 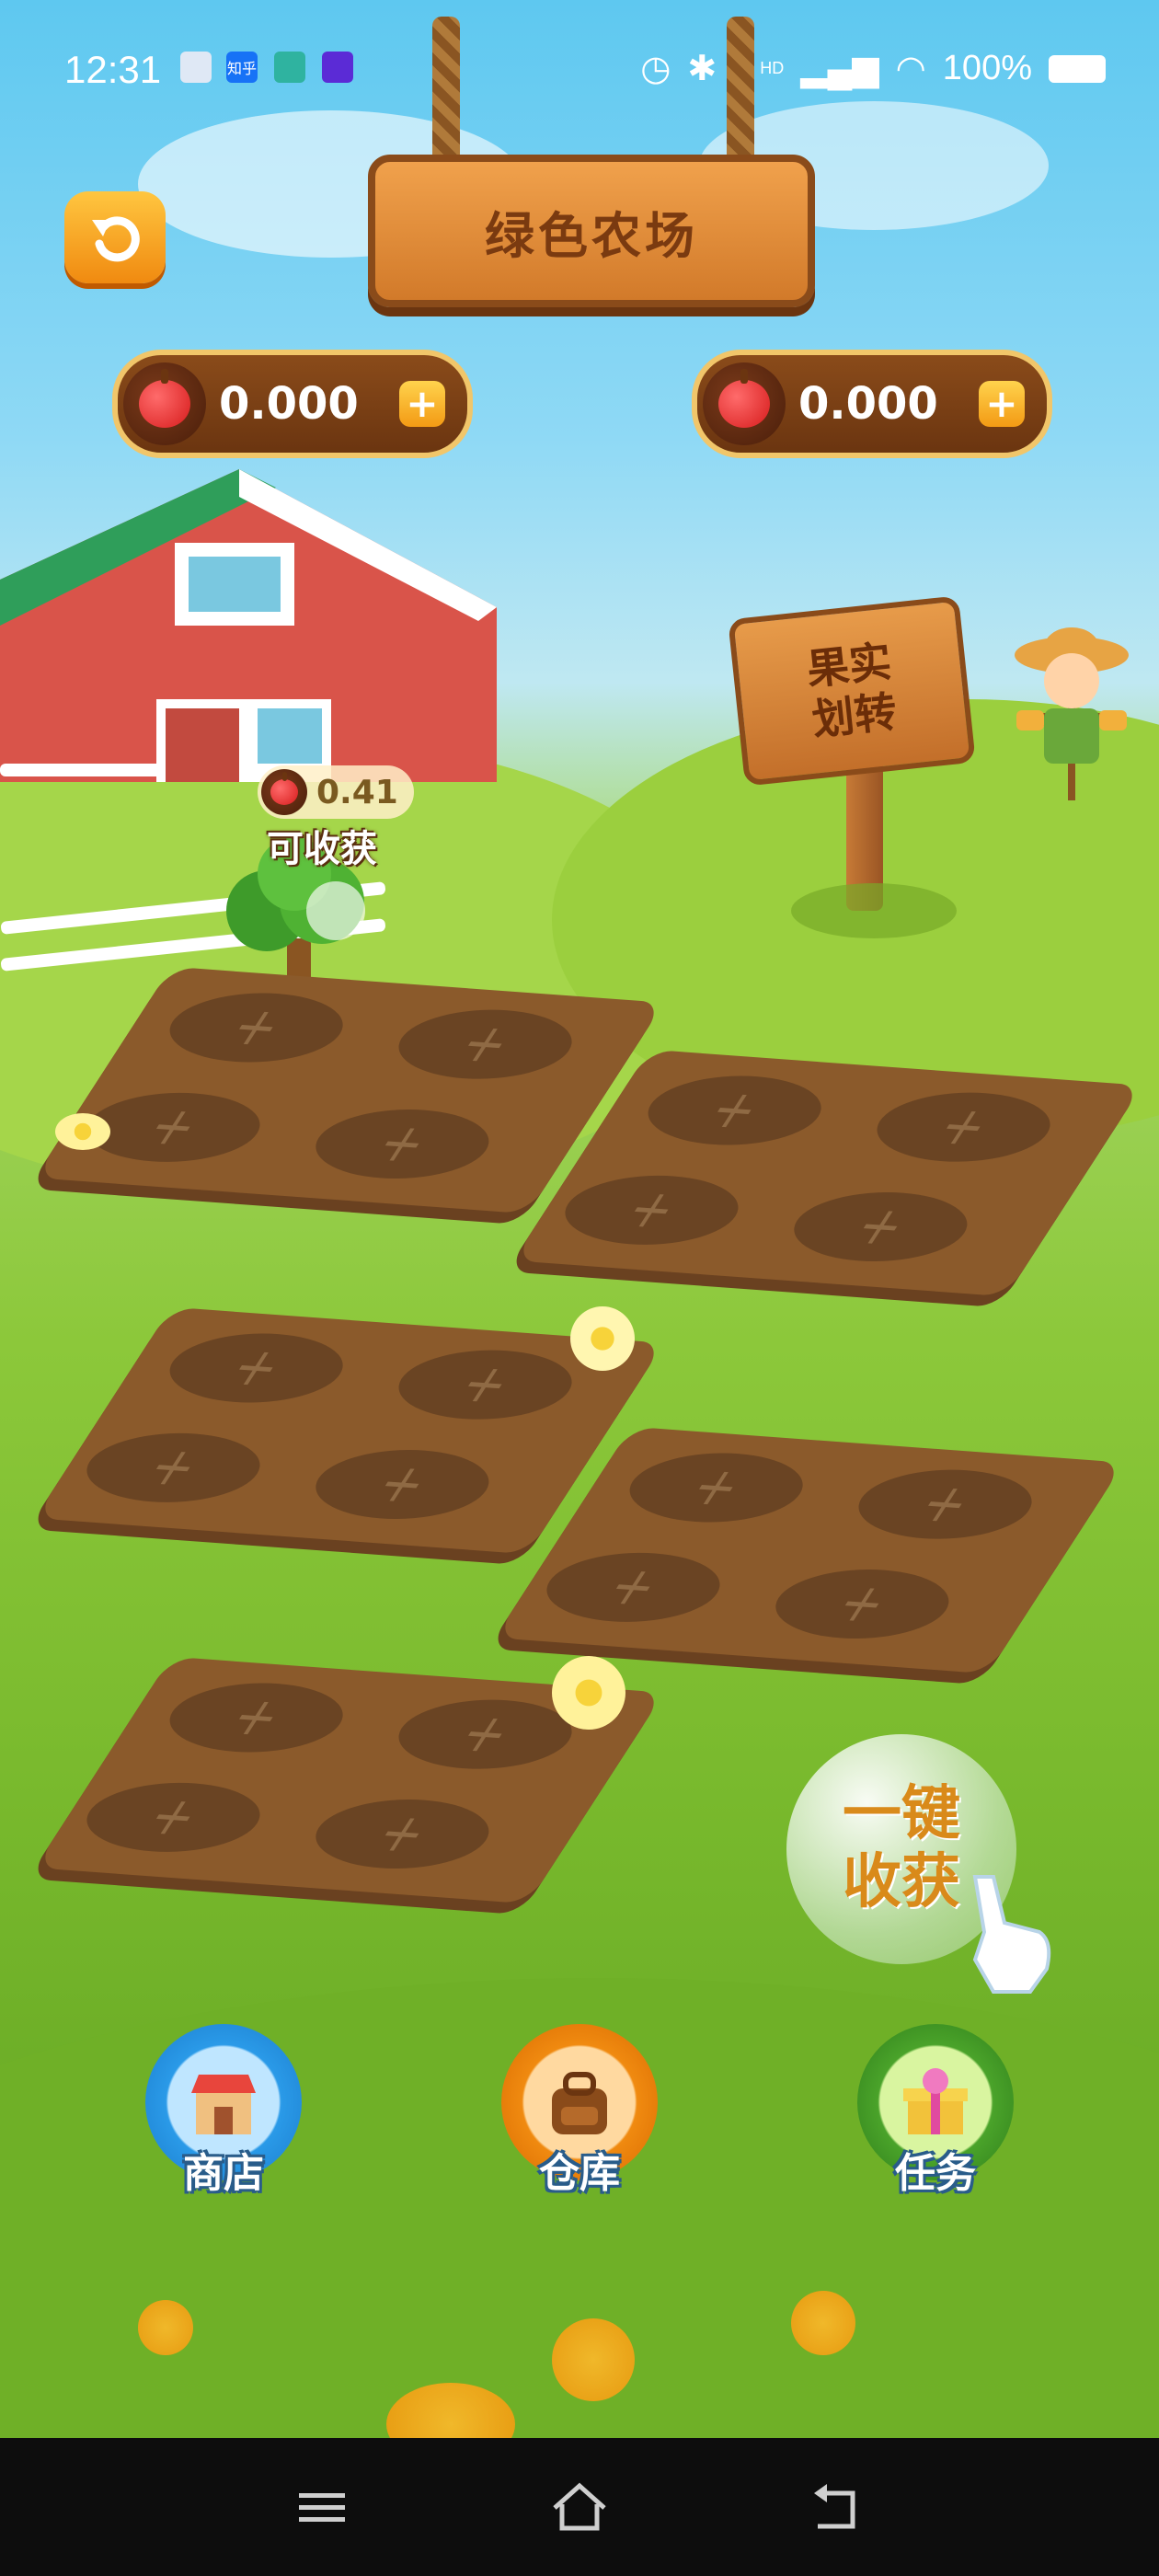 What do you see at coordinates (113, 69) in the screenshot?
I see `status-time: 12:31` at bounding box center [113, 69].